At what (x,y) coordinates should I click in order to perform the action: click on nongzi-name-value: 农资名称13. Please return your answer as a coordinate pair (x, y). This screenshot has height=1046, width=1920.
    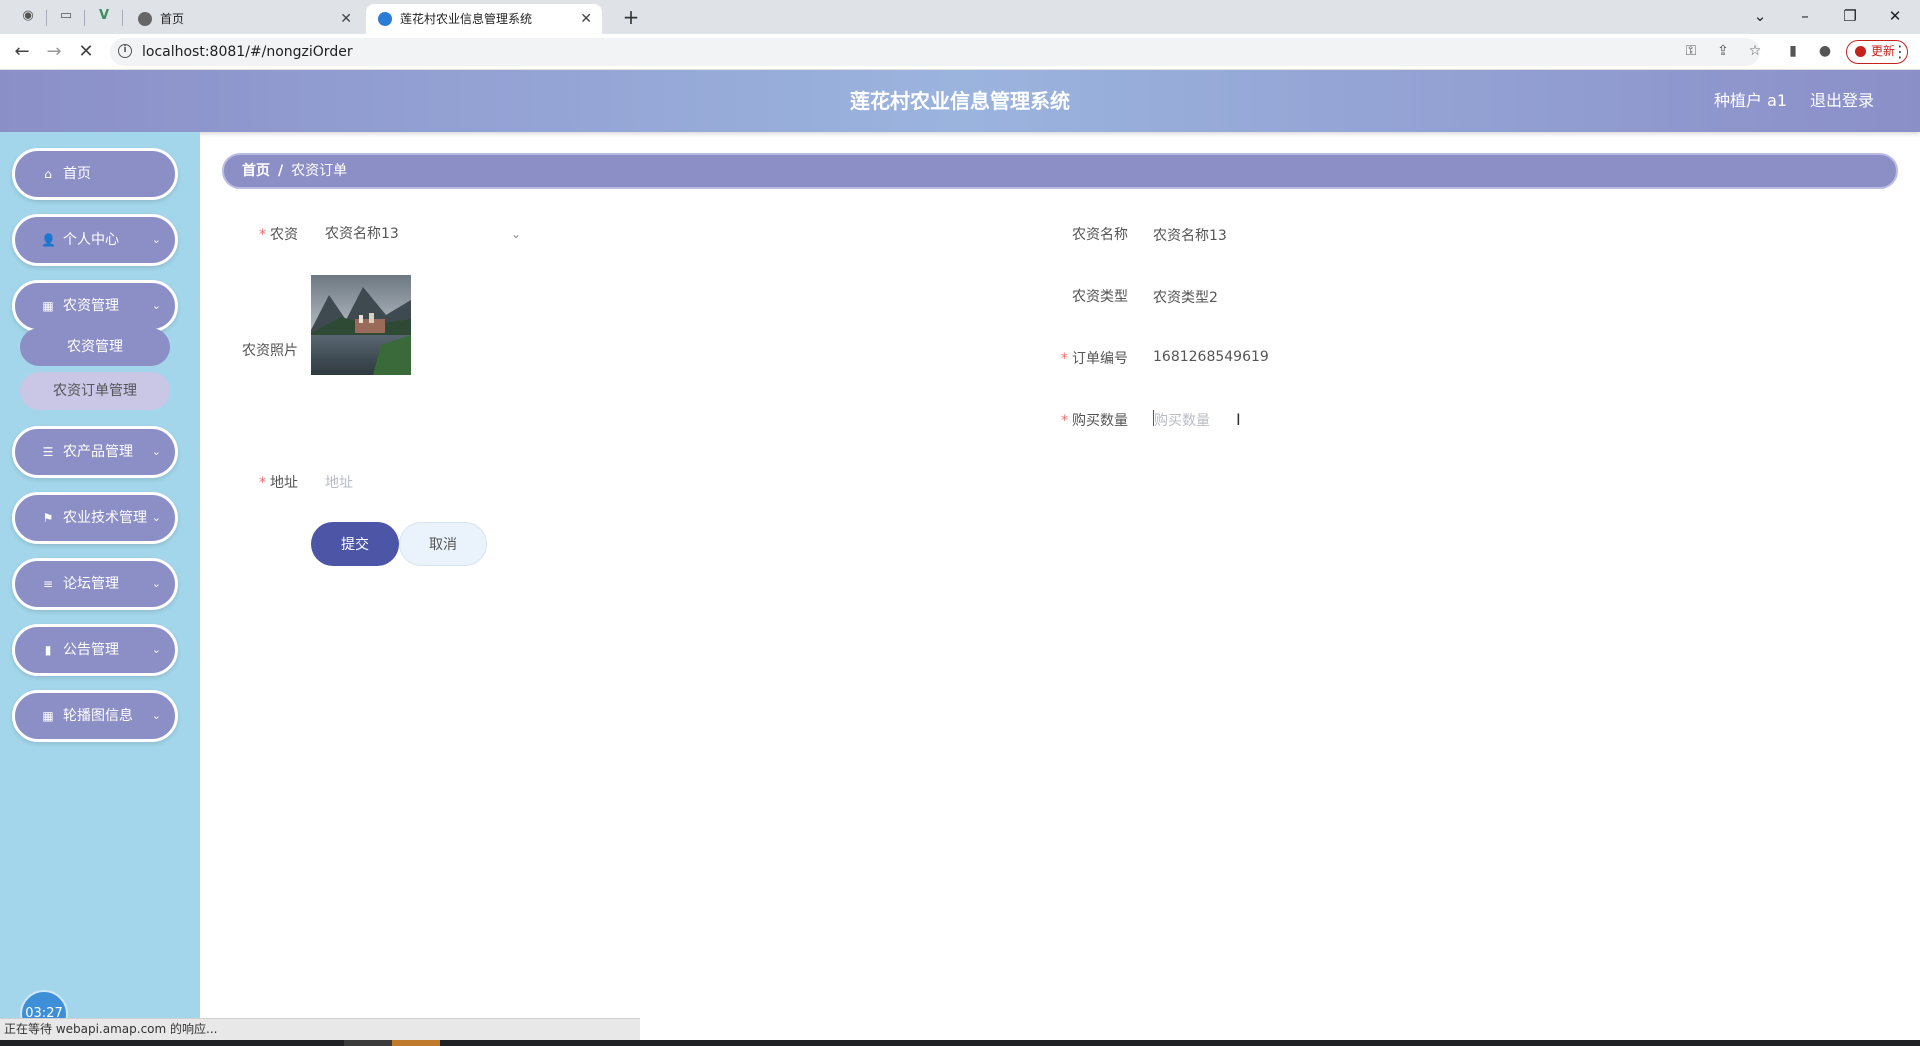
    Looking at the image, I should click on (1190, 236).